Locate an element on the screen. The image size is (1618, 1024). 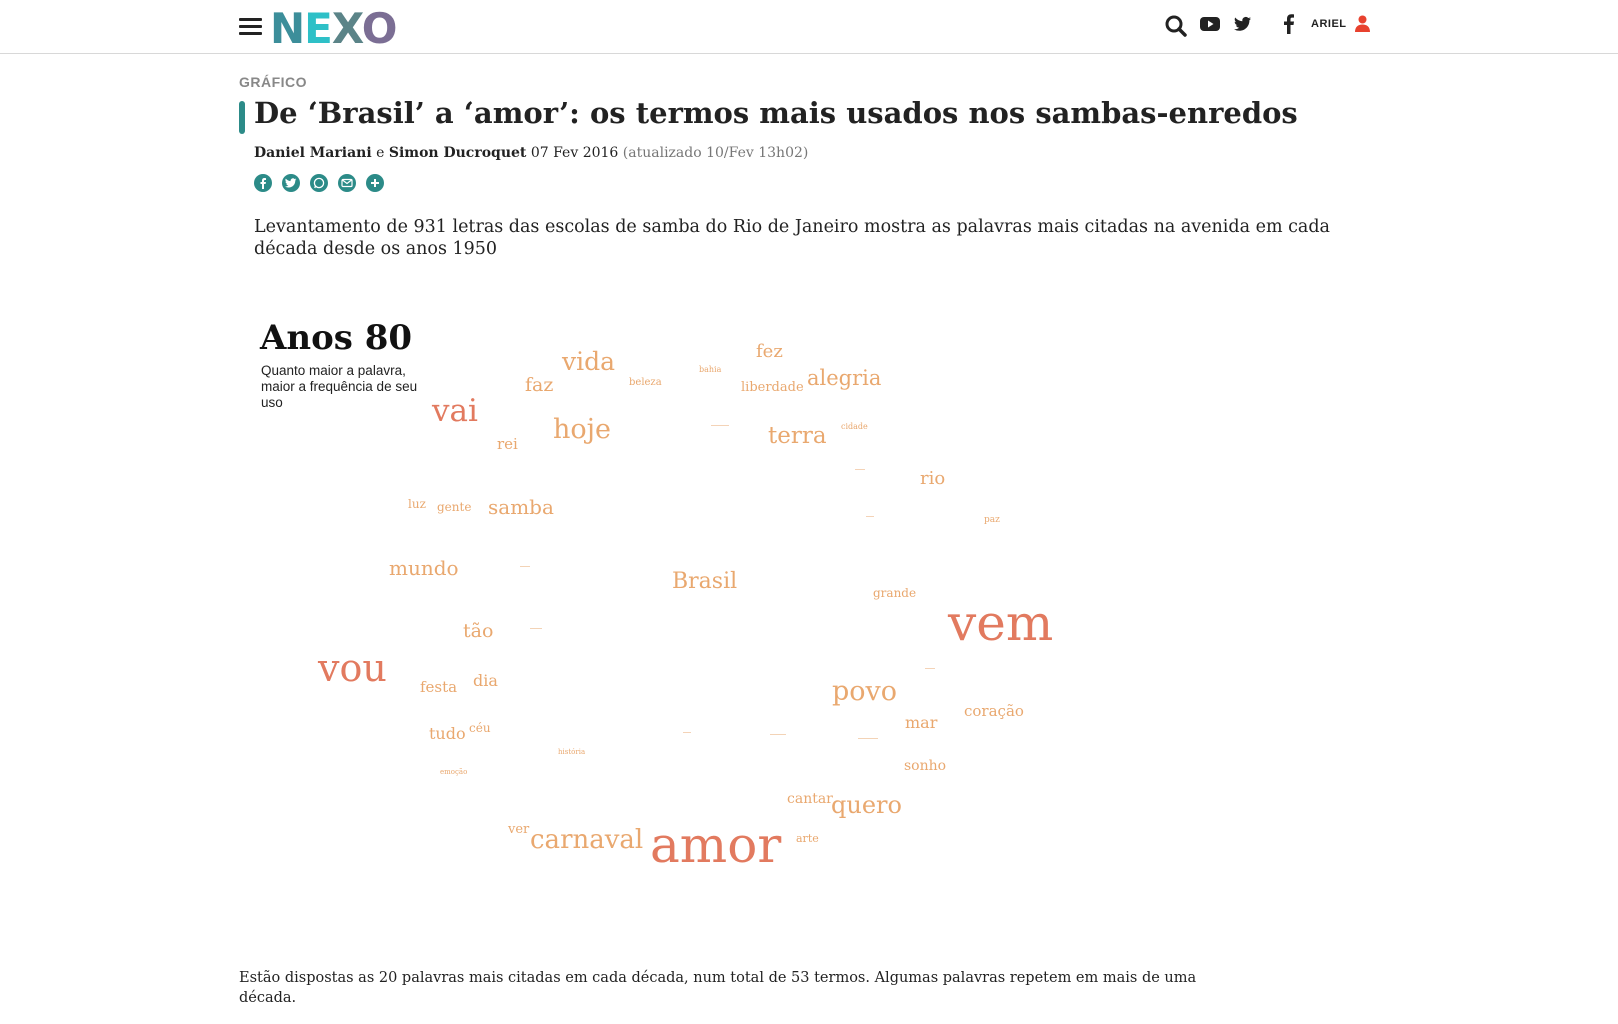
facebook-share-icon is located at coordinates (263, 183).